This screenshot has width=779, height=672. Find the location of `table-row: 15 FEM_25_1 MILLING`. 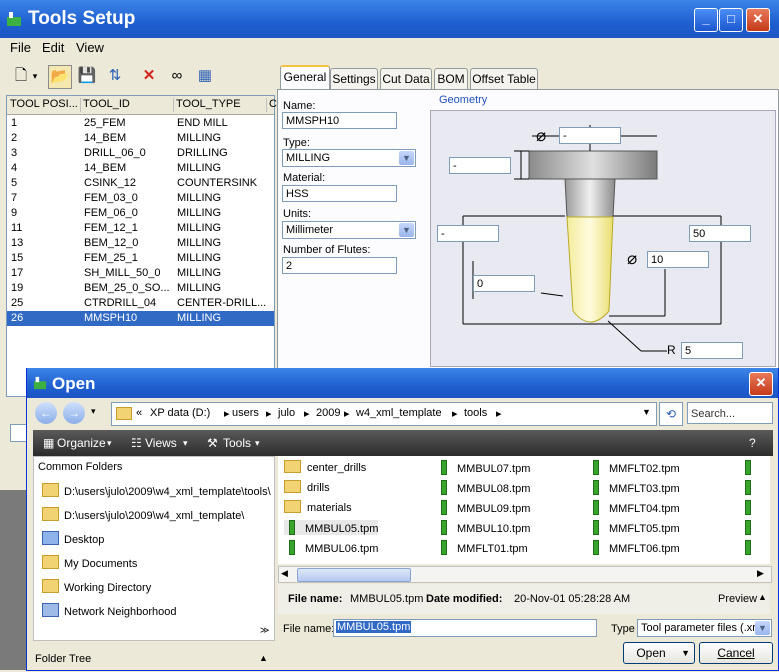

table-row: 15 FEM_25_1 MILLING is located at coordinates (140, 258).